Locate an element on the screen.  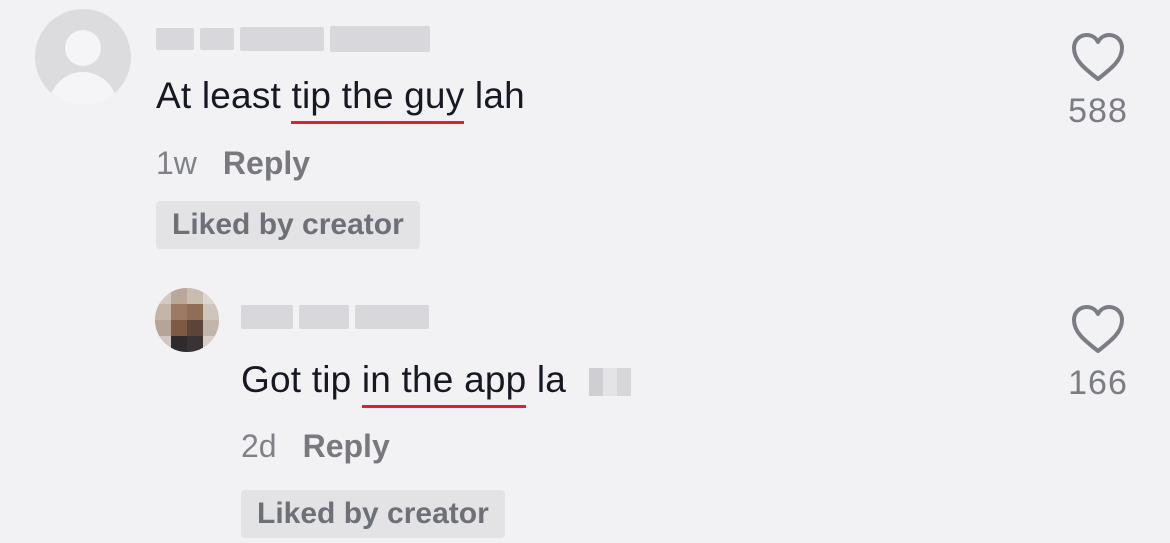
user-silhouette-icon is located at coordinates (83, 48).